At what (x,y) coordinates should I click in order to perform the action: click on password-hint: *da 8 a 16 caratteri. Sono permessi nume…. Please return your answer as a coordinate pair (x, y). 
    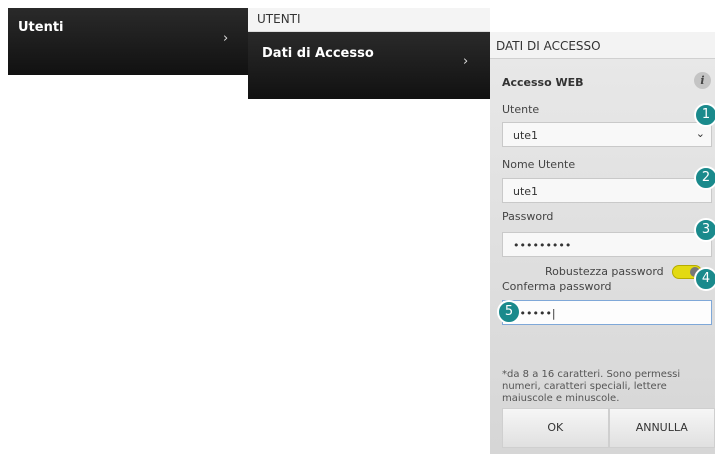
    Looking at the image, I should click on (591, 386).